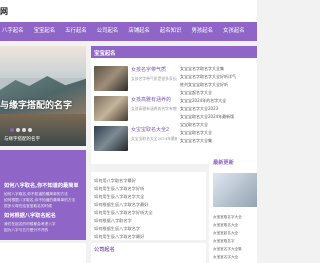 The width and height of the screenshot is (320, 263). What do you see at coordinates (151, 99) in the screenshot?
I see `article-title: 女孩高雅有涵养的` at bounding box center [151, 99].